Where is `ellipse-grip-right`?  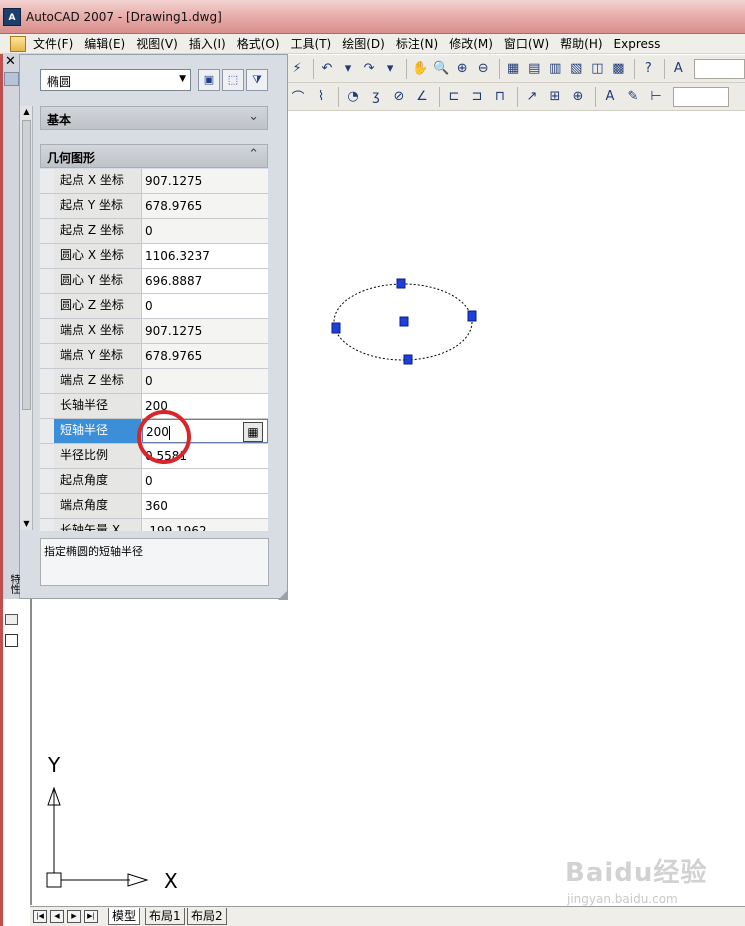 ellipse-grip-right is located at coordinates (472, 316).